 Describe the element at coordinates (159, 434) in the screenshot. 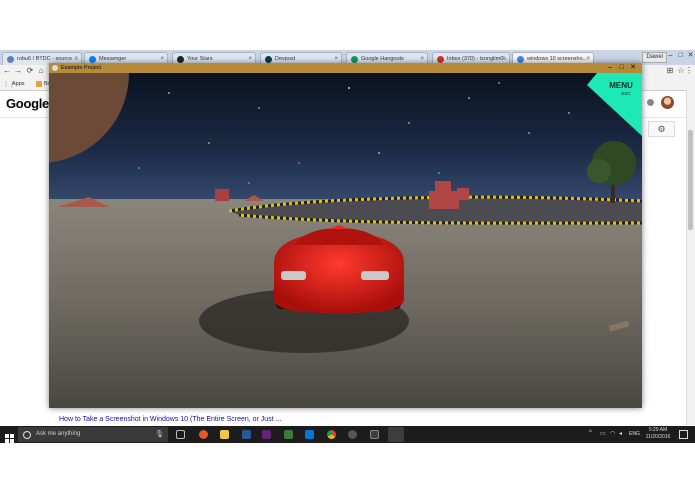

I see `microphone-icon: 🎙` at that location.